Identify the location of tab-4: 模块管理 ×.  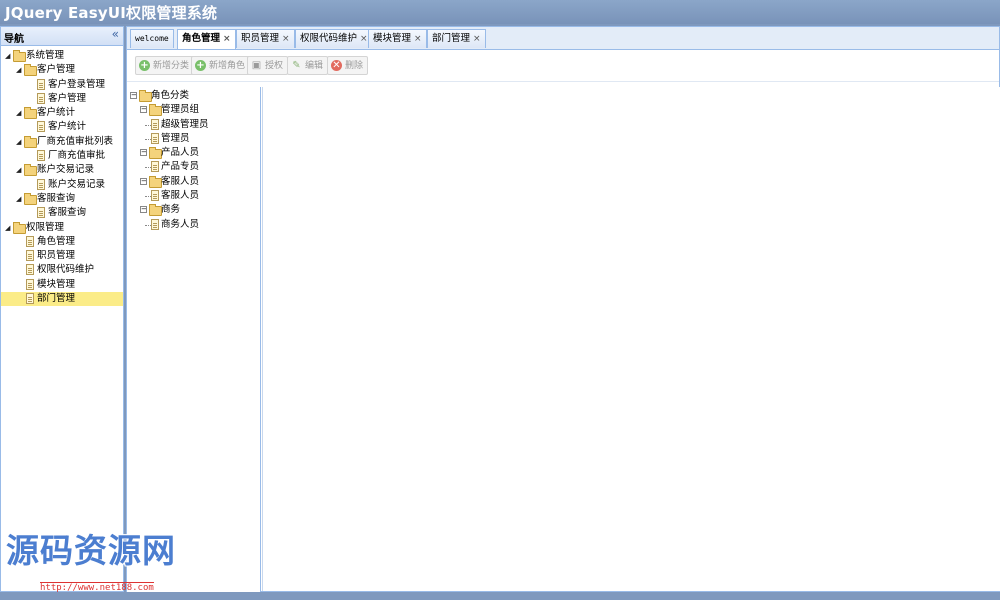
(397, 38).